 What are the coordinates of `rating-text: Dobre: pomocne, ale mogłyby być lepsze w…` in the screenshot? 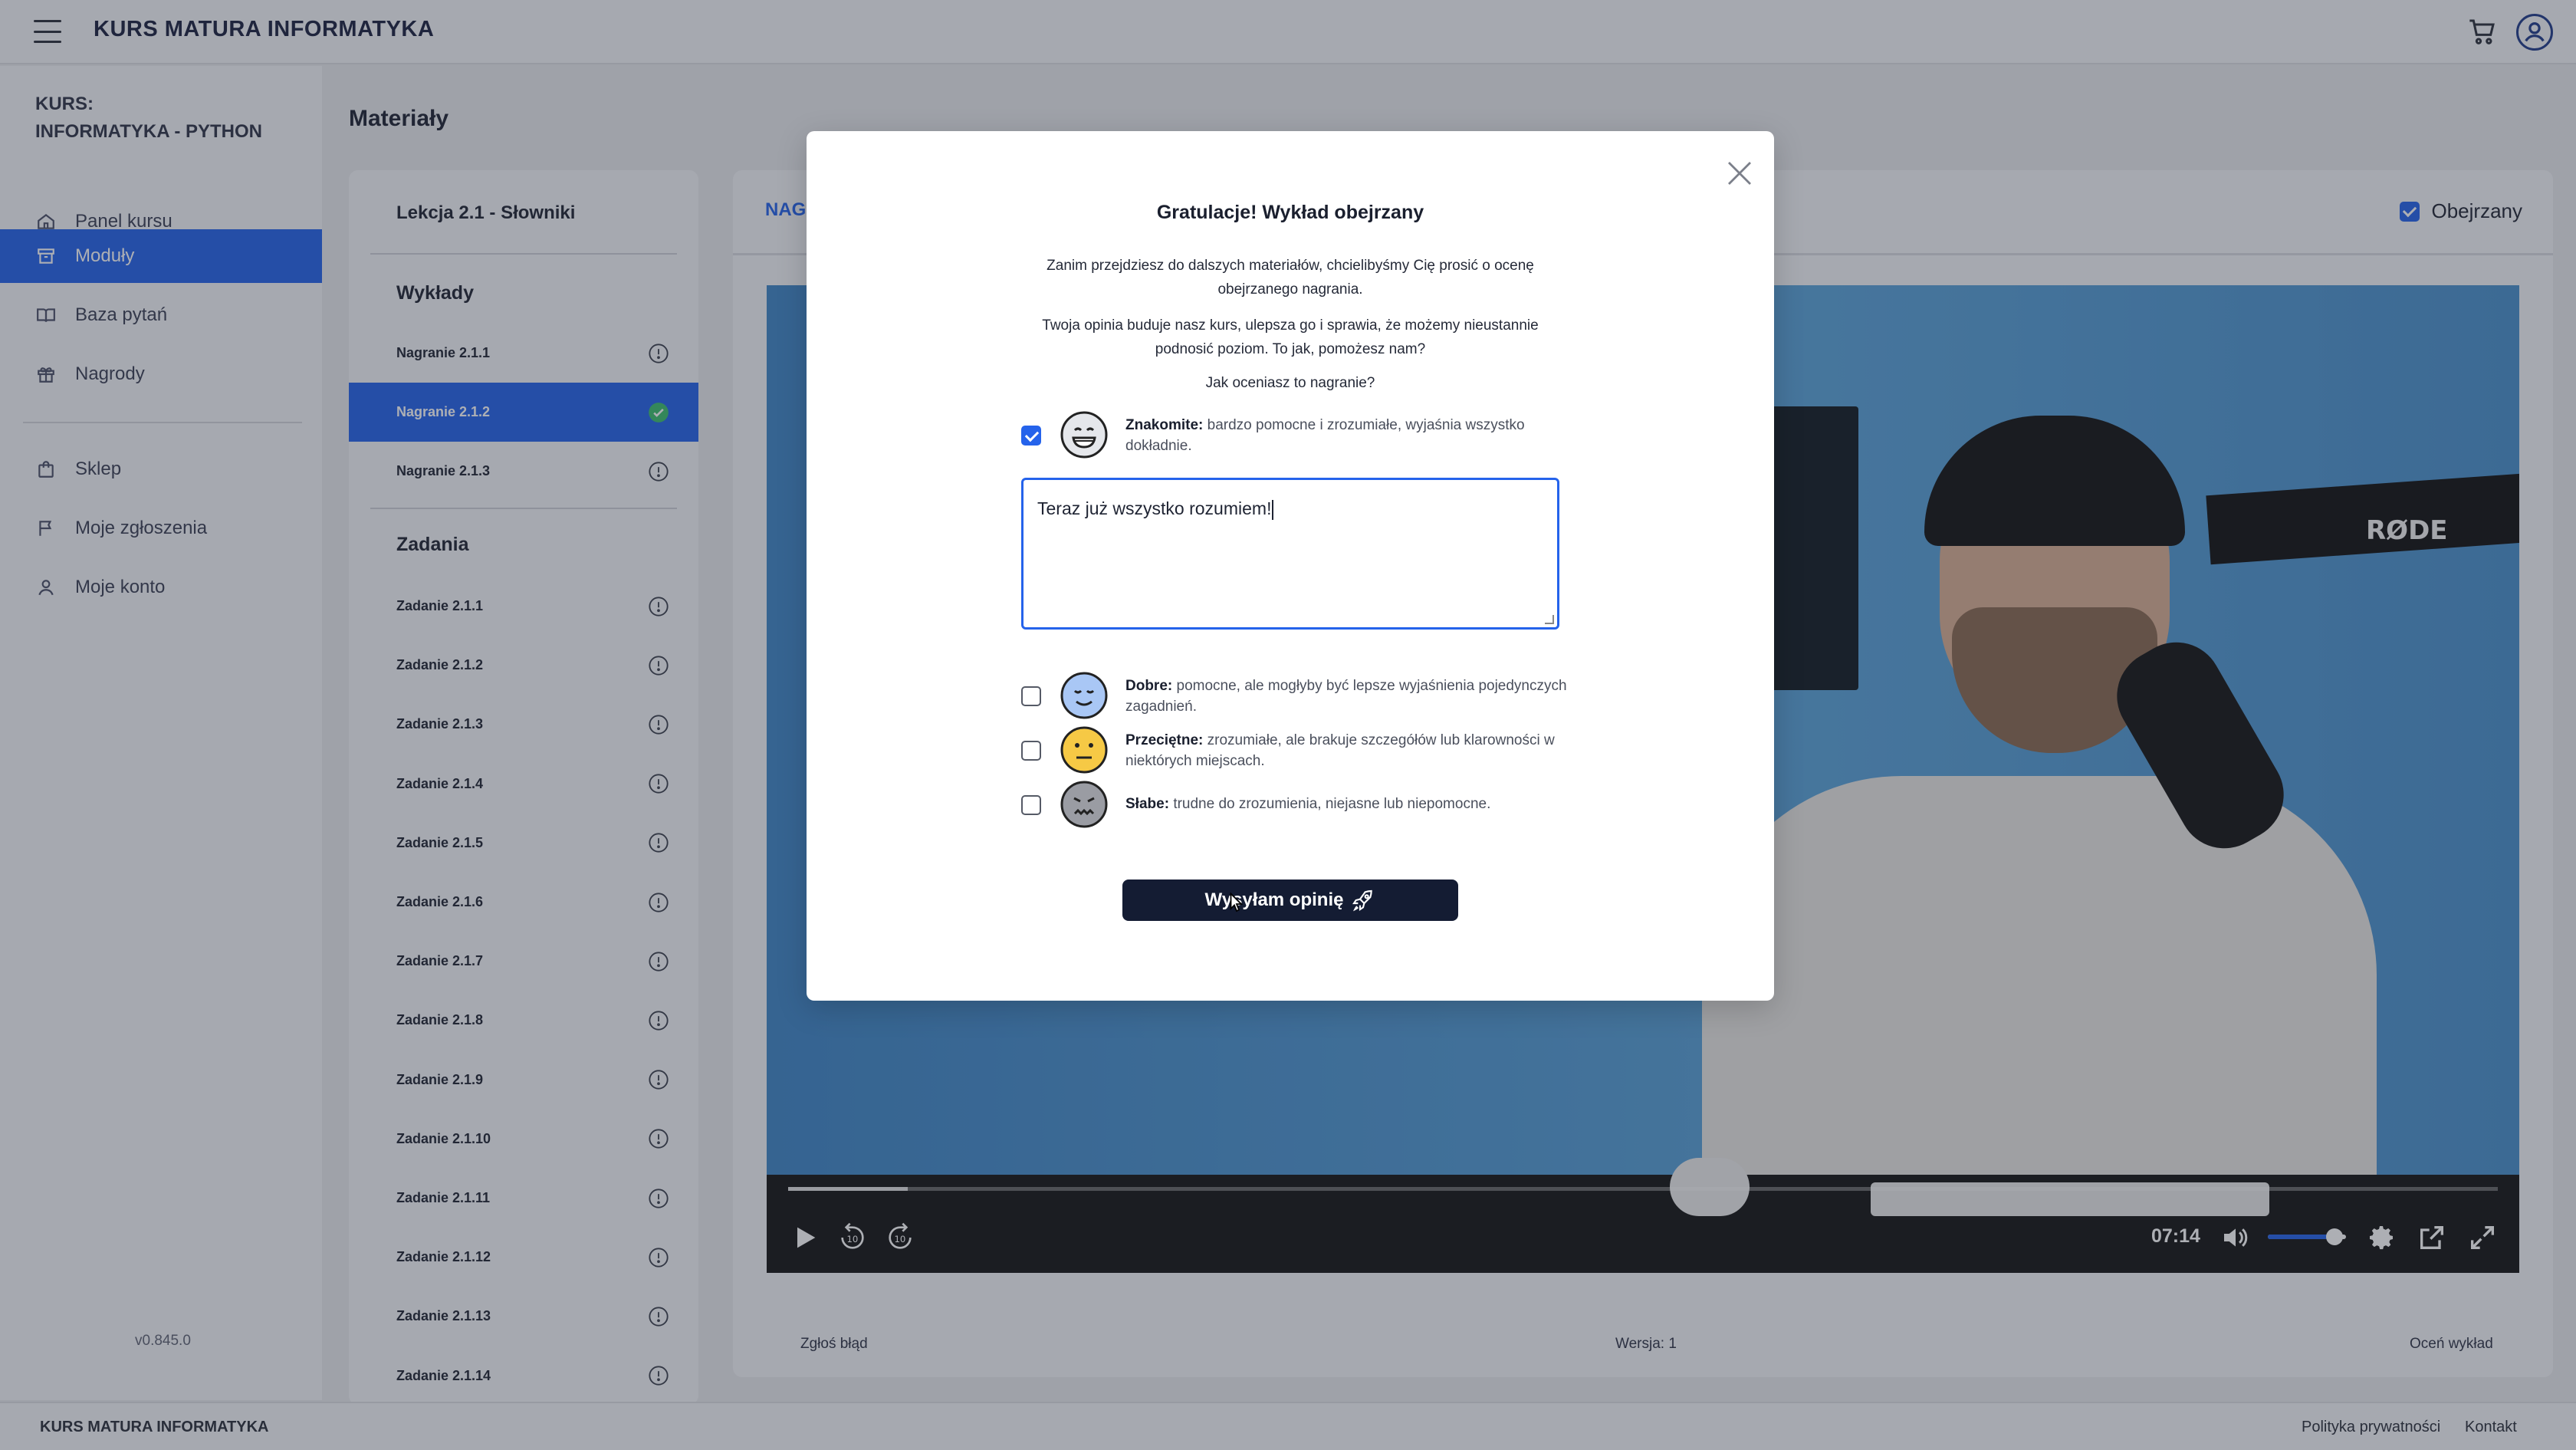 It's located at (1346, 696).